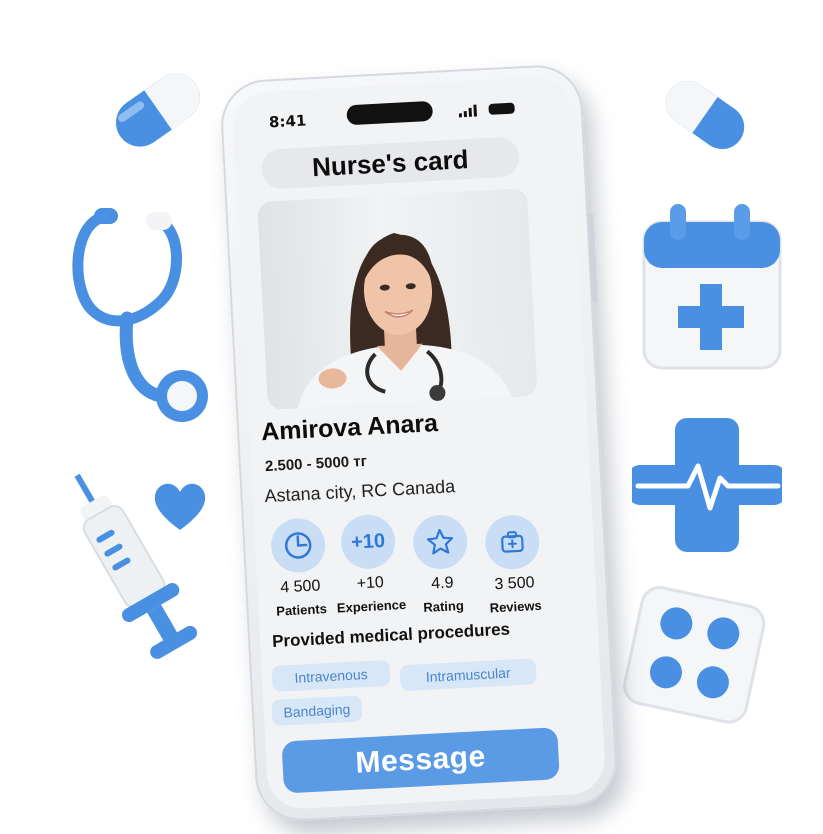  I want to click on page-title: Nurse's card, so click(390, 163).